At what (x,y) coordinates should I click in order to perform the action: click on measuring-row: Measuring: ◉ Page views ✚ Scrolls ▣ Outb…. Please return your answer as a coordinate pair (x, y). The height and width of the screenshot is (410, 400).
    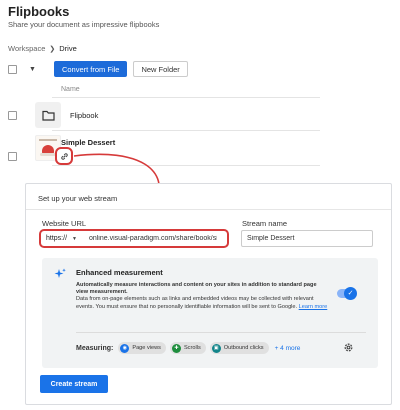
    Looking at the image, I should click on (188, 348).